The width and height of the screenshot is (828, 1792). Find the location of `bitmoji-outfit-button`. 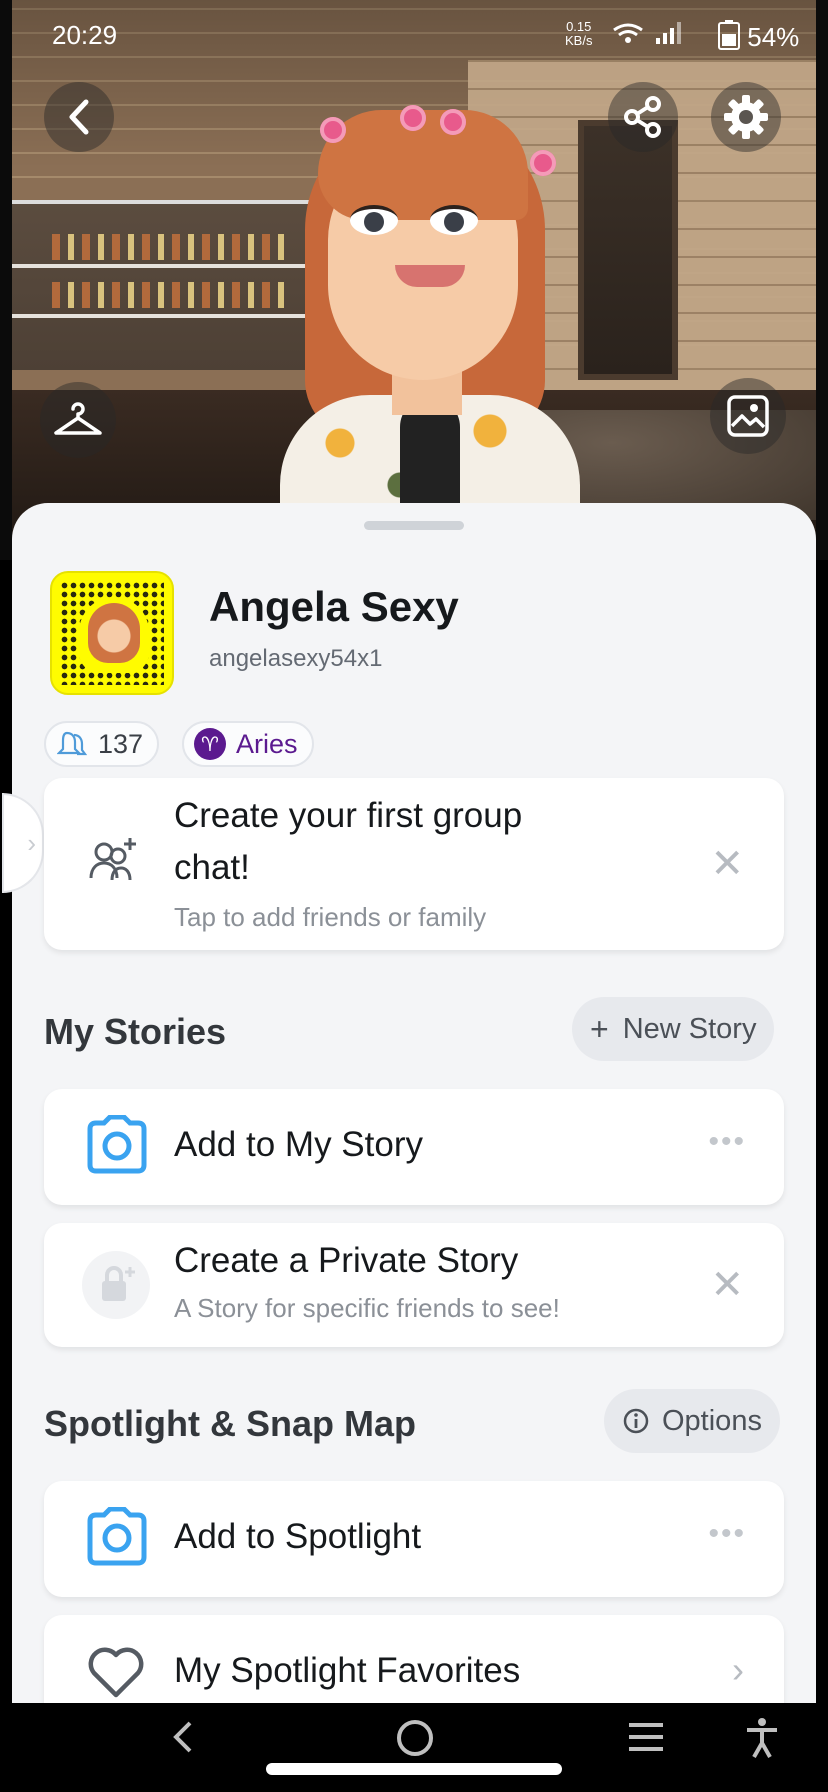

bitmoji-outfit-button is located at coordinates (78, 420).